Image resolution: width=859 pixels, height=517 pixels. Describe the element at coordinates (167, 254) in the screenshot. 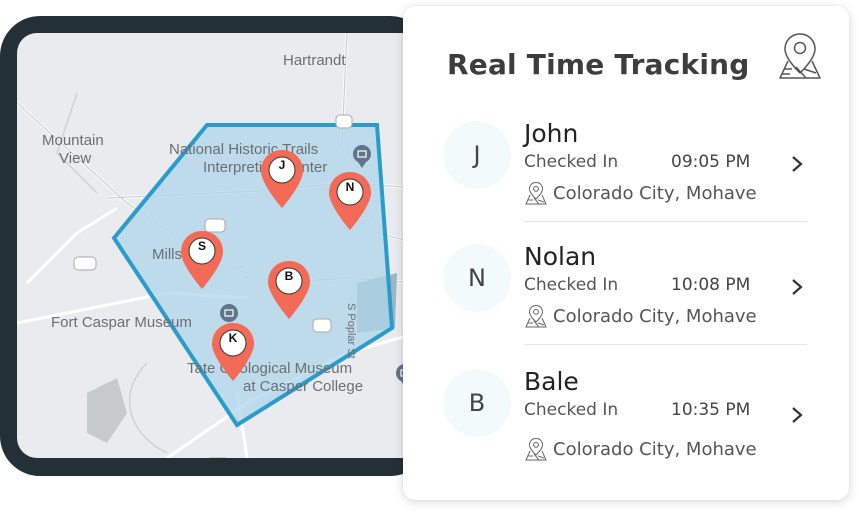

I see `map-label-mills: Mills` at that location.